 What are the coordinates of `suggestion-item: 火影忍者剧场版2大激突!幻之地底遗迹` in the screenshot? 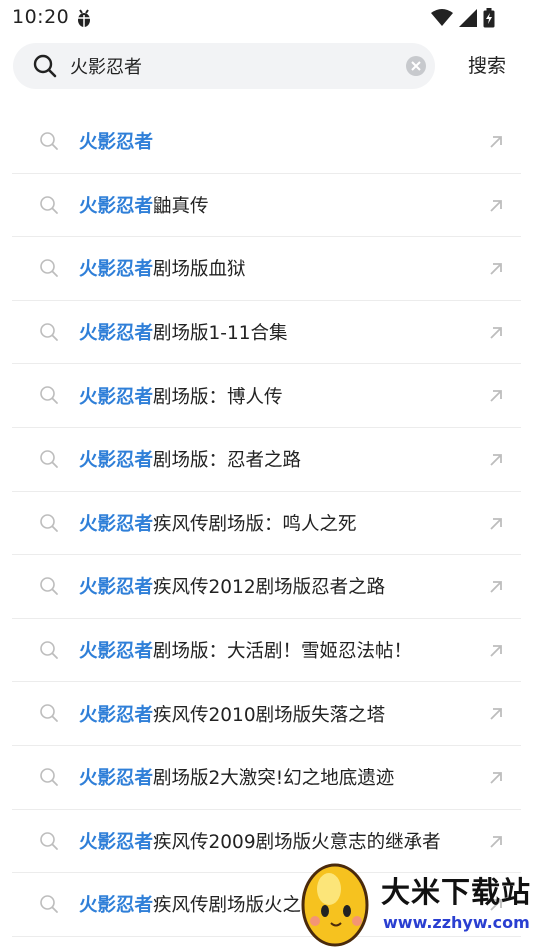 It's located at (266, 778).